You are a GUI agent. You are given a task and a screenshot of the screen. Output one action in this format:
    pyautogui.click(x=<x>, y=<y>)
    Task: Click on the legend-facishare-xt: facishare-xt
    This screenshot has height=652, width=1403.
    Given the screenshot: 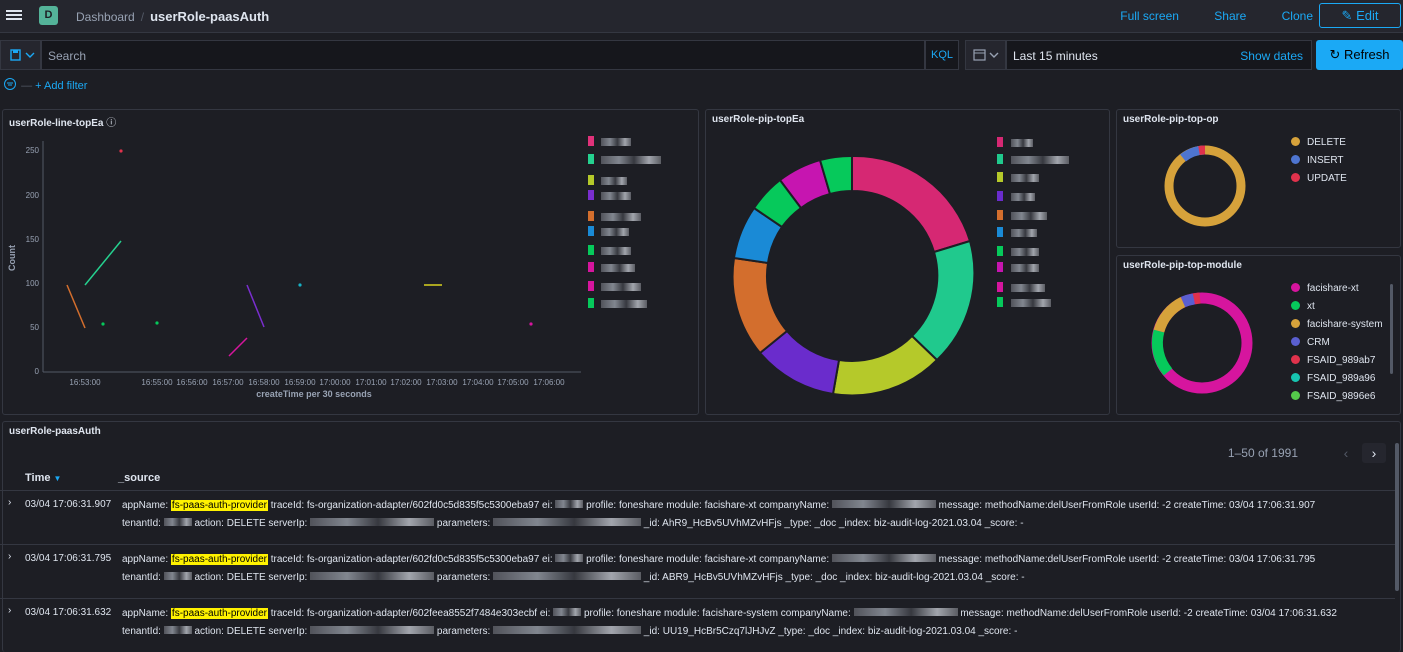 What is the action you would take?
    pyautogui.click(x=1325, y=288)
    